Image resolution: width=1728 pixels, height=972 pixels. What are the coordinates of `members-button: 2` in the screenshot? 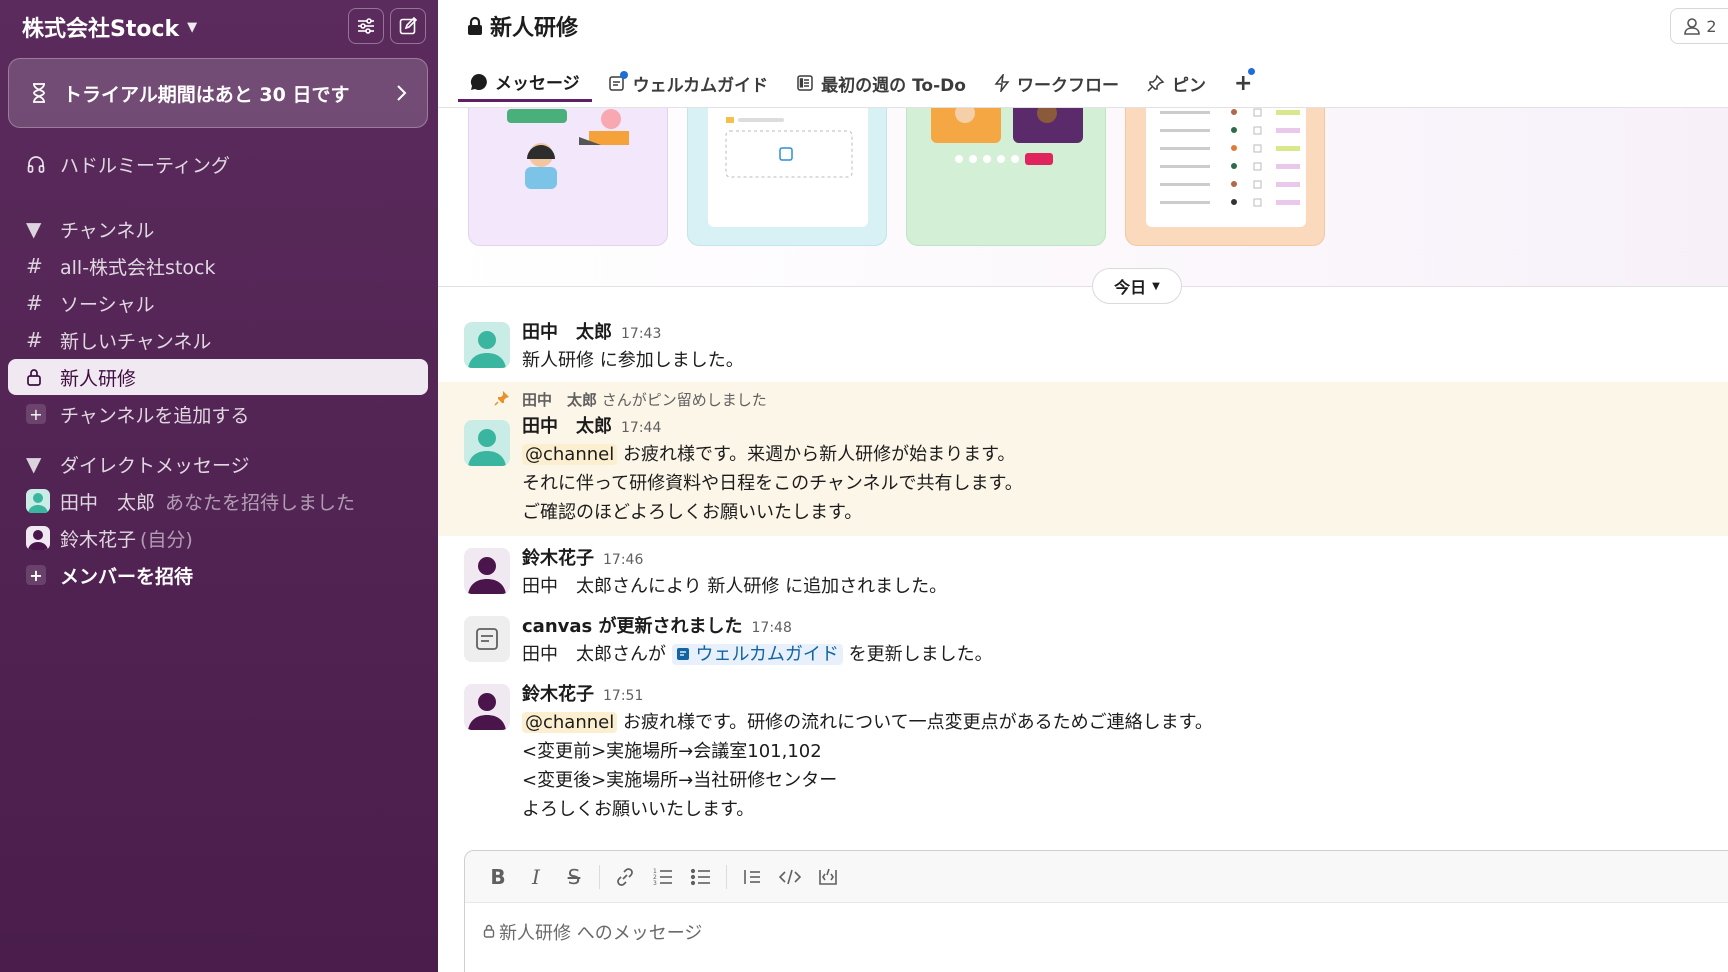 It's located at (1699, 26).